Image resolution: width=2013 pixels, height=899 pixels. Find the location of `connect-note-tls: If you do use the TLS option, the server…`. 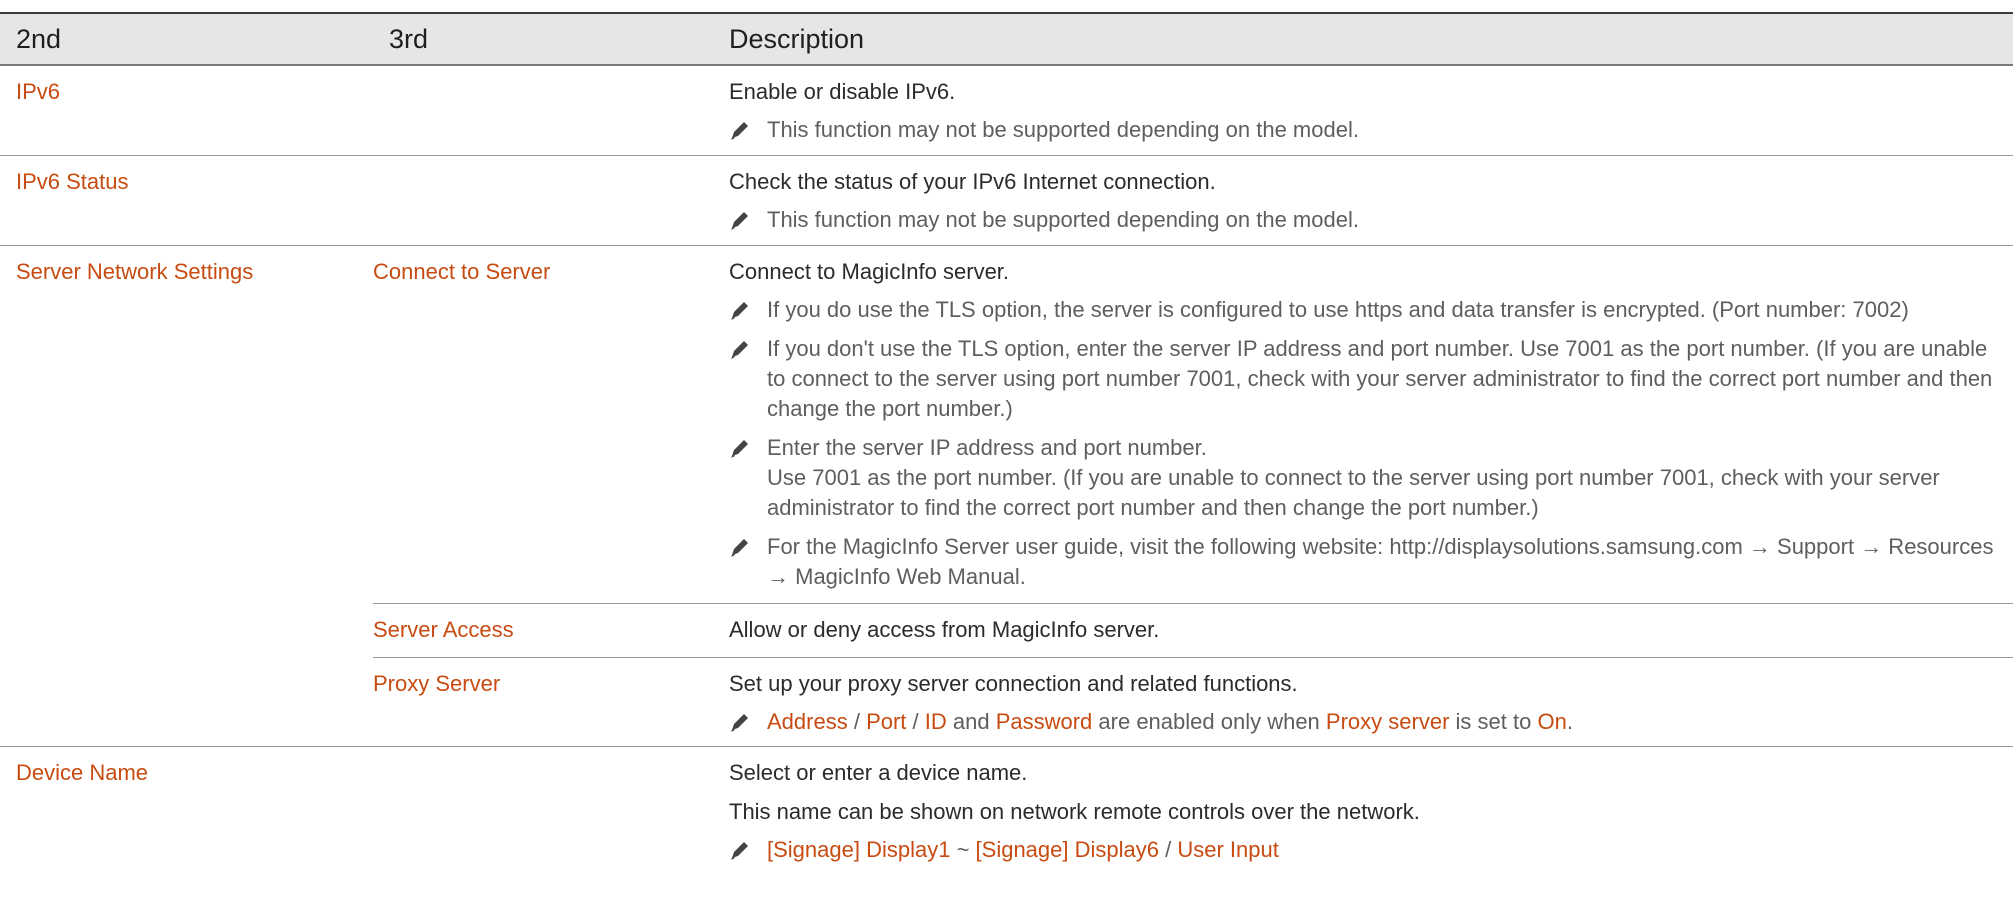

connect-note-tls: If you do use the TLS option, the server… is located at coordinates (1366, 310).